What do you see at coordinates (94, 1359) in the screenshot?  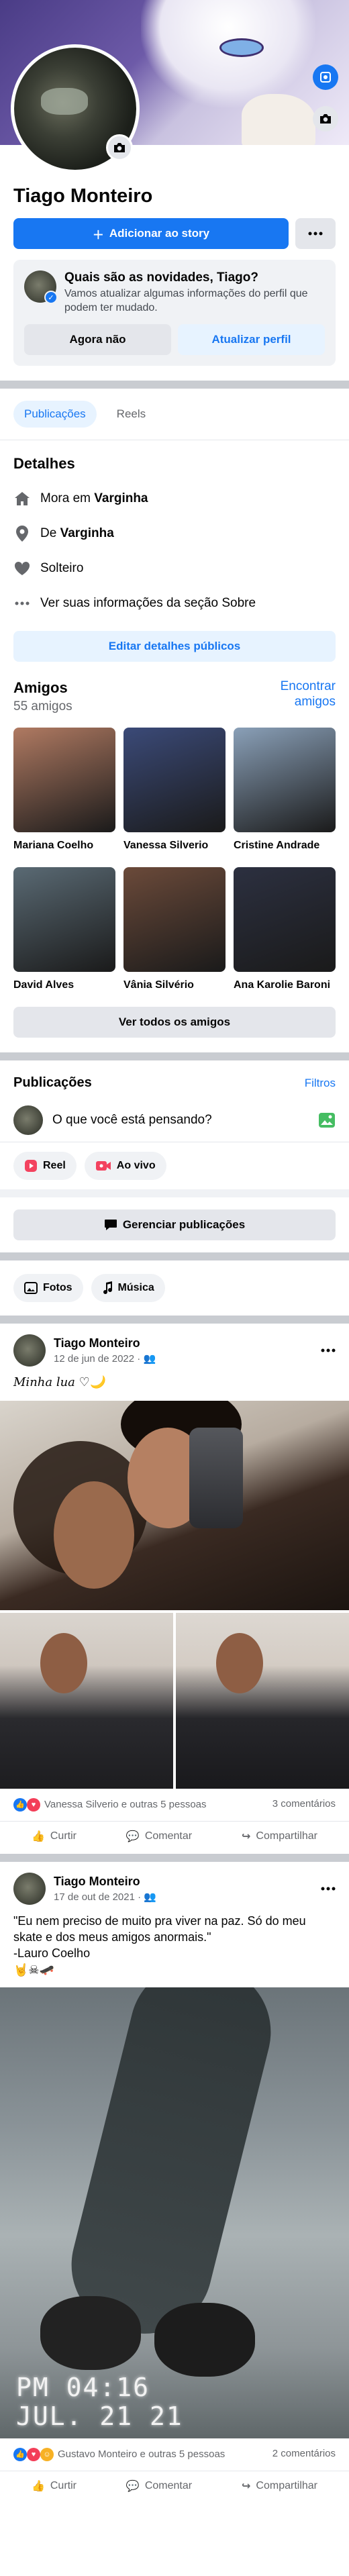 I see `post-date: 12 de jun de 2022` at bounding box center [94, 1359].